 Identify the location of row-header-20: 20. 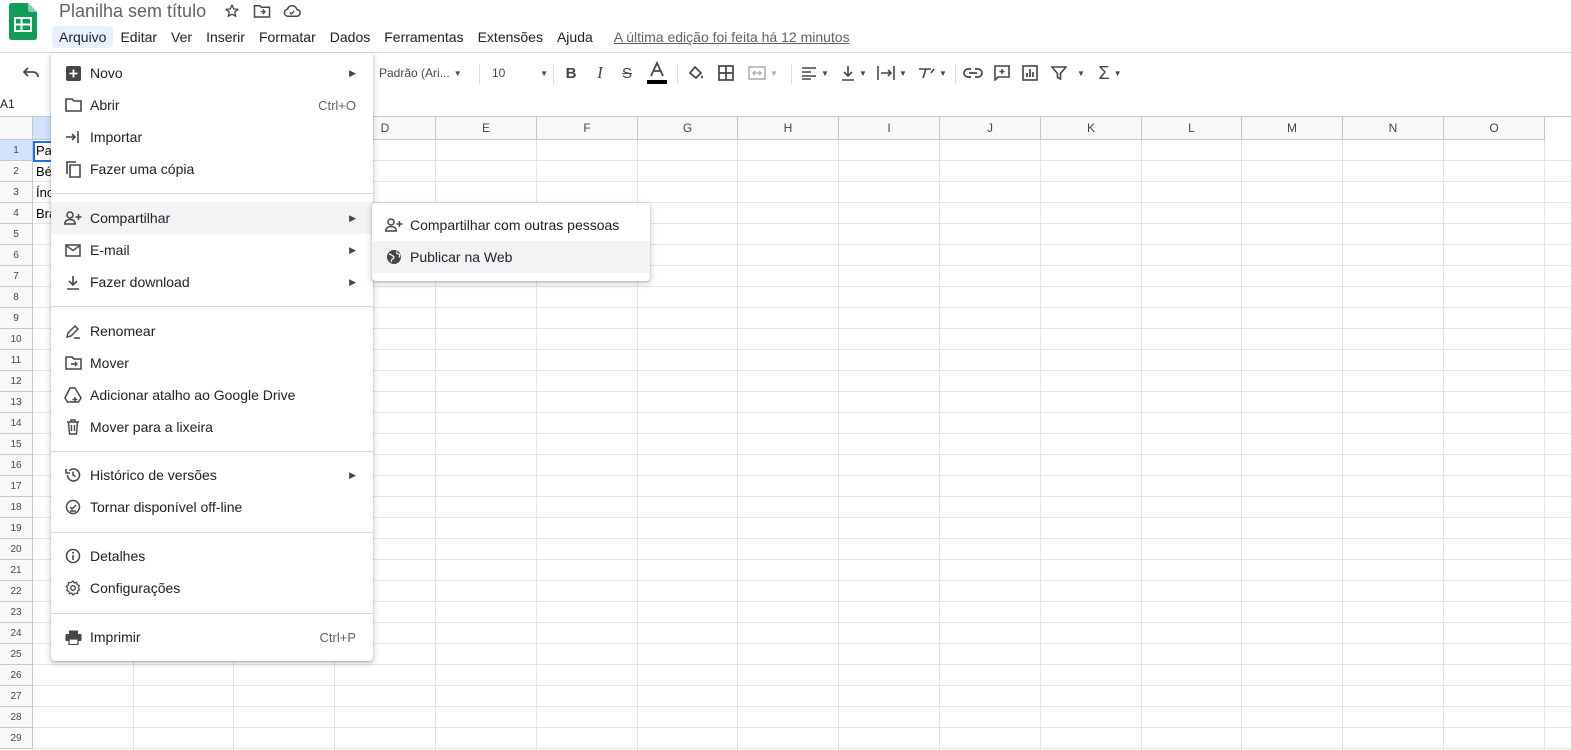
(16, 549).